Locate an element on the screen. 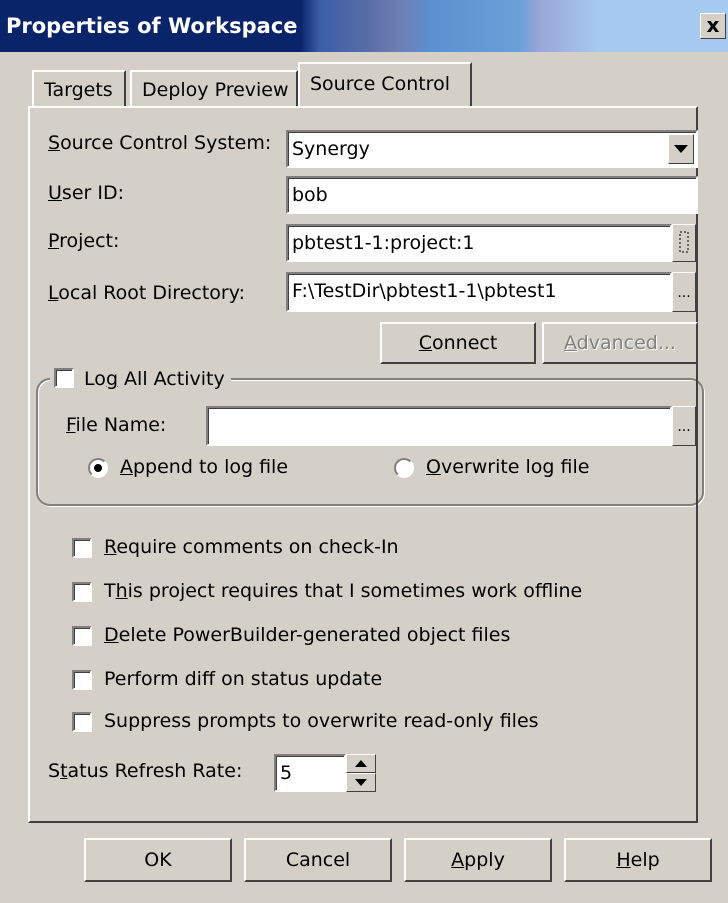 The height and width of the screenshot is (903, 728). tab-label: Source Control is located at coordinates (380, 84).